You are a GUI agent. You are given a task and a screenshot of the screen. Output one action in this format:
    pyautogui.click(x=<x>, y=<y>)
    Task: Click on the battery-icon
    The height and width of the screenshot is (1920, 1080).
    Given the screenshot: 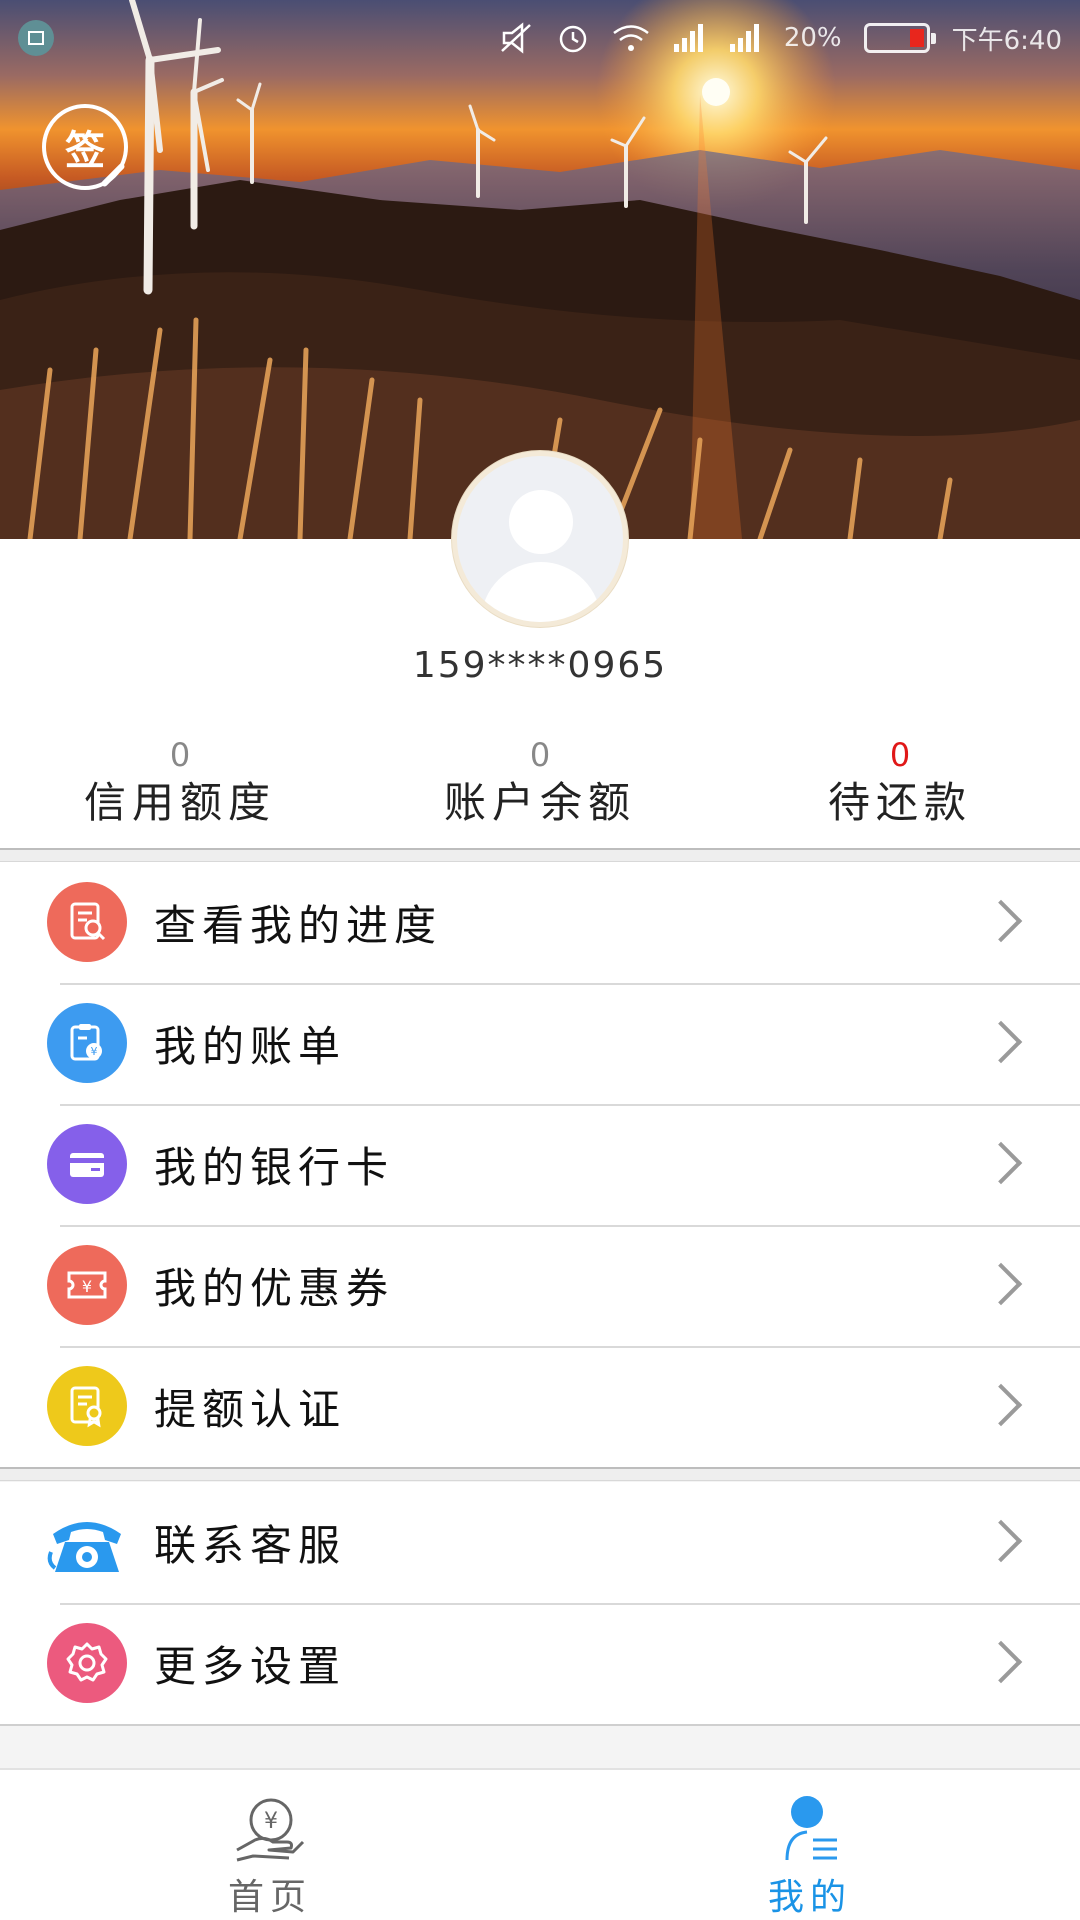 What is the action you would take?
    pyautogui.click(x=899, y=38)
    